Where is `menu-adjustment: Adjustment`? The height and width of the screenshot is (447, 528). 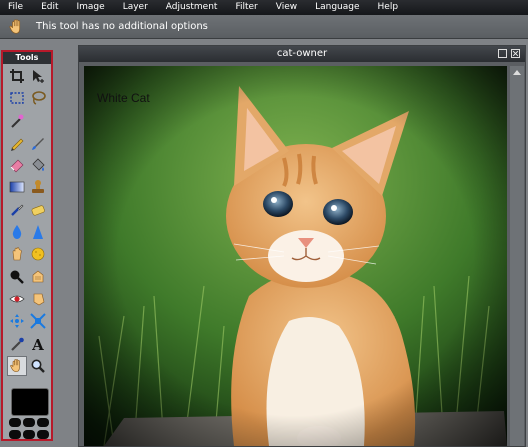 menu-adjustment: Adjustment is located at coordinates (193, 7).